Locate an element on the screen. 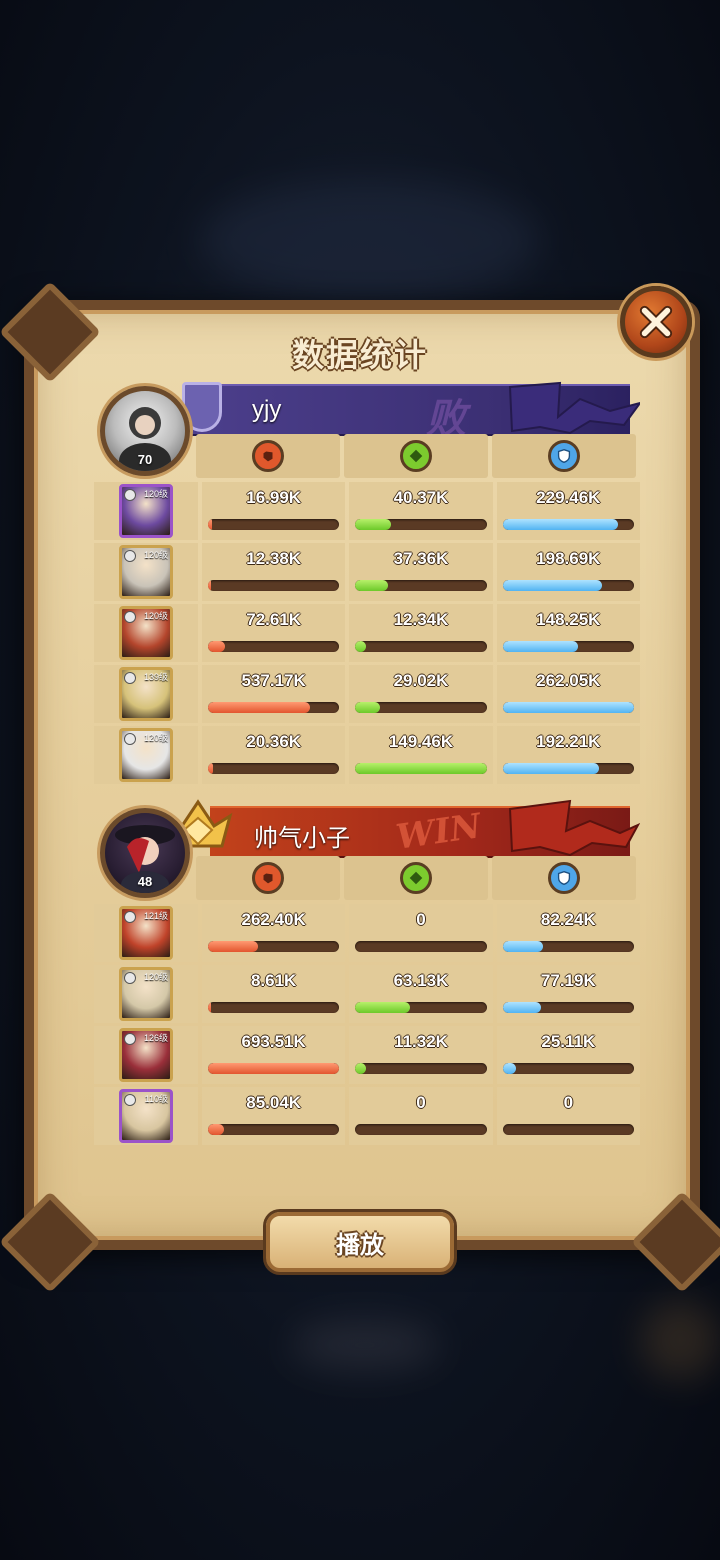 This screenshot has width=720, height=1560. tank-stat-cell: 229.46K is located at coordinates (568, 511).